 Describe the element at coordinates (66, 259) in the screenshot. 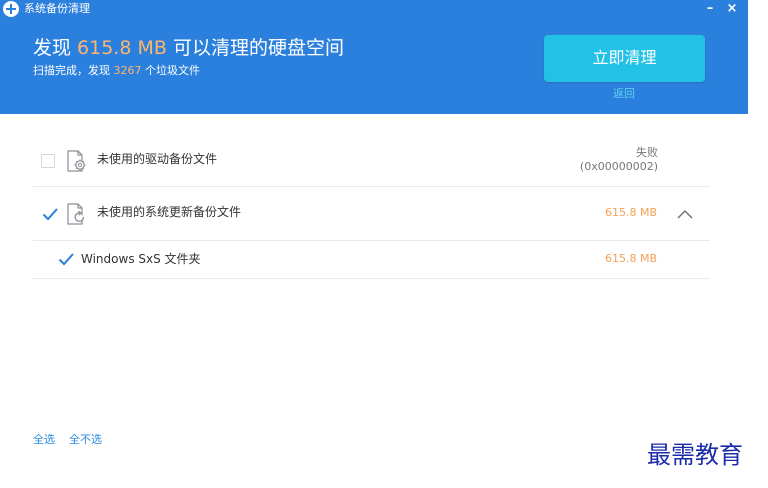

I see `sxs-checkmark` at that location.